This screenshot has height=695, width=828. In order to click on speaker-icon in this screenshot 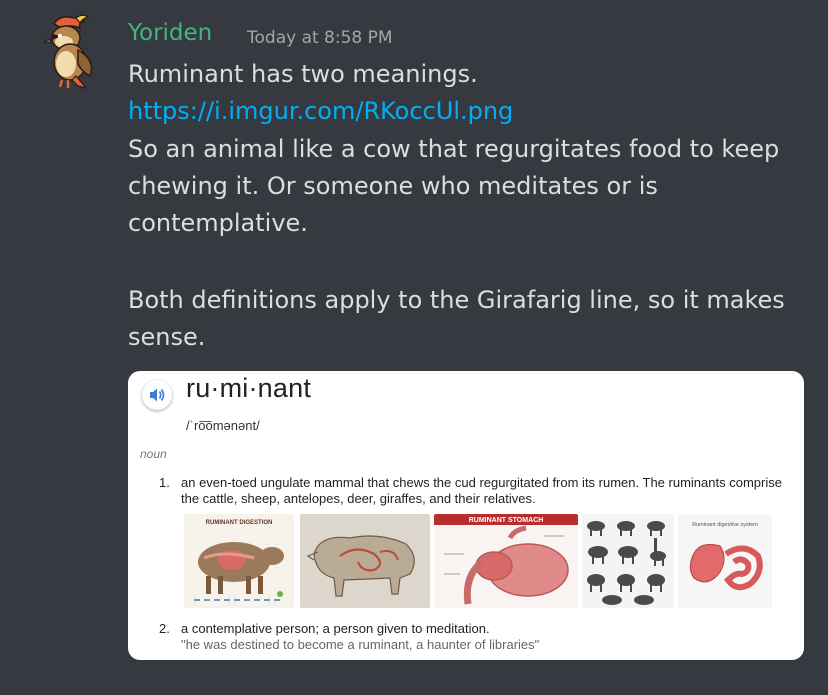, I will do `click(157, 395)`.